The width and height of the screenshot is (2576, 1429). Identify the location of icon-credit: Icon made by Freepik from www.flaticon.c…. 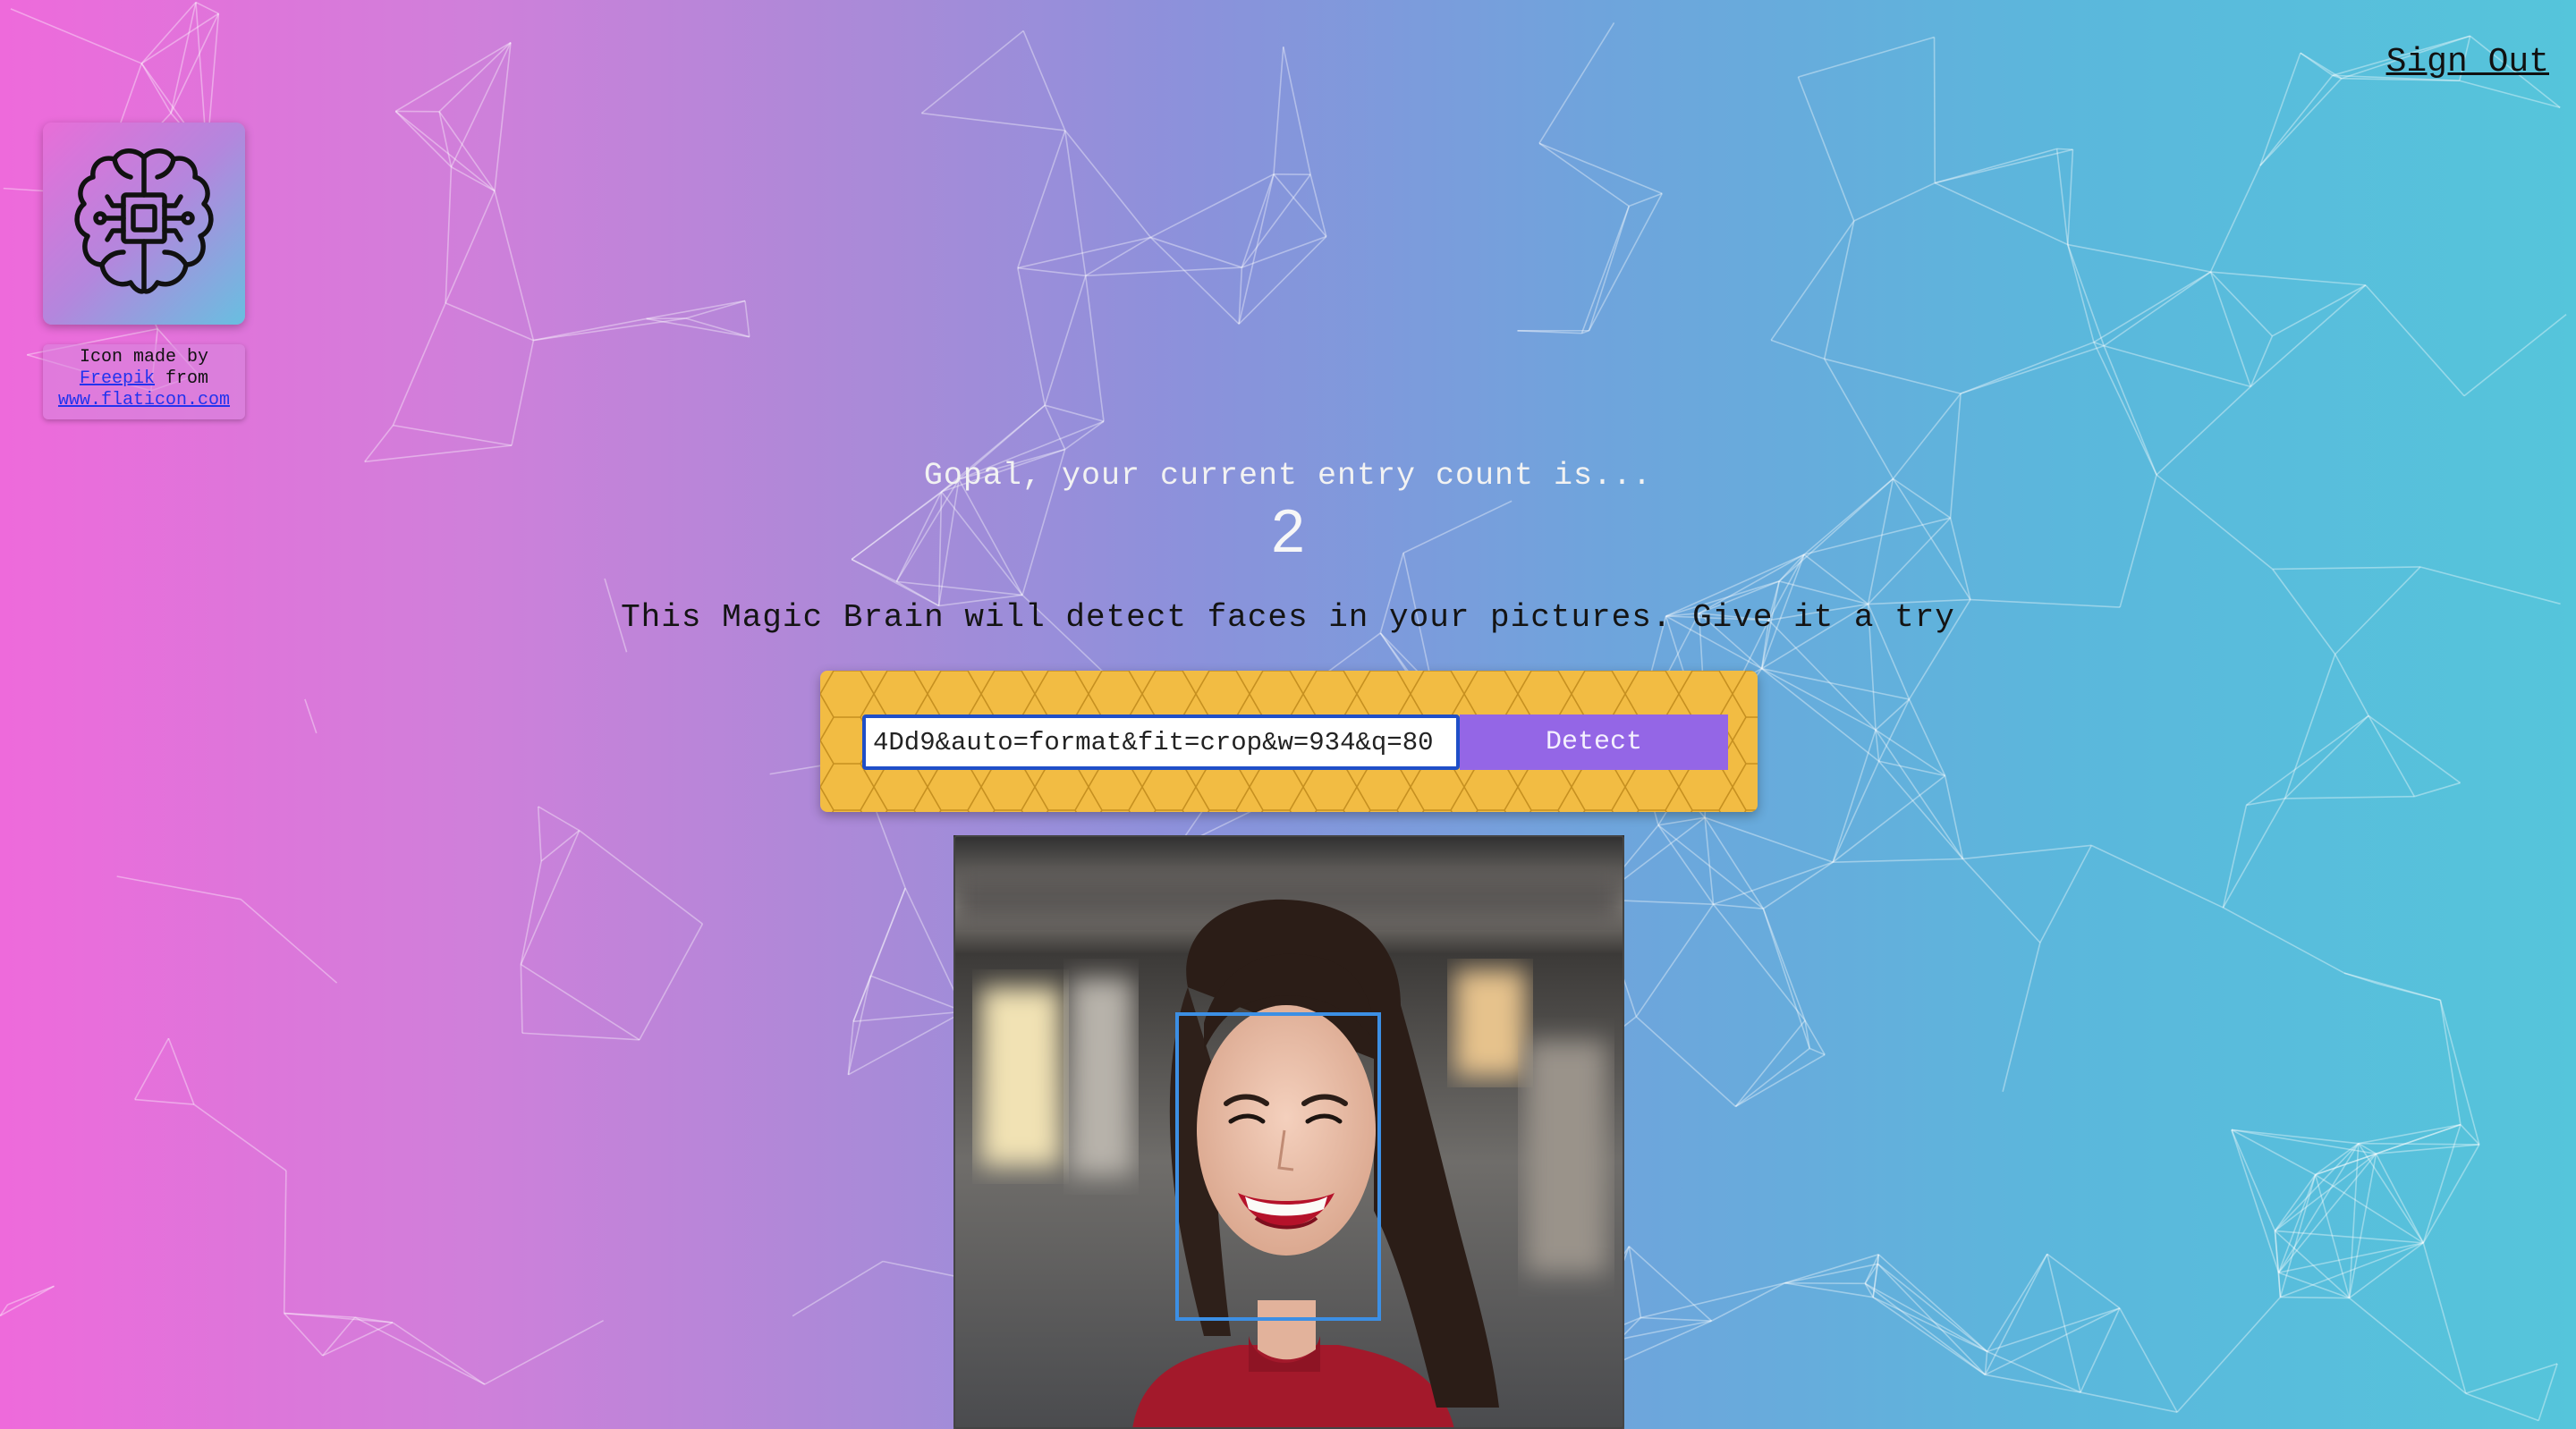
(144, 381).